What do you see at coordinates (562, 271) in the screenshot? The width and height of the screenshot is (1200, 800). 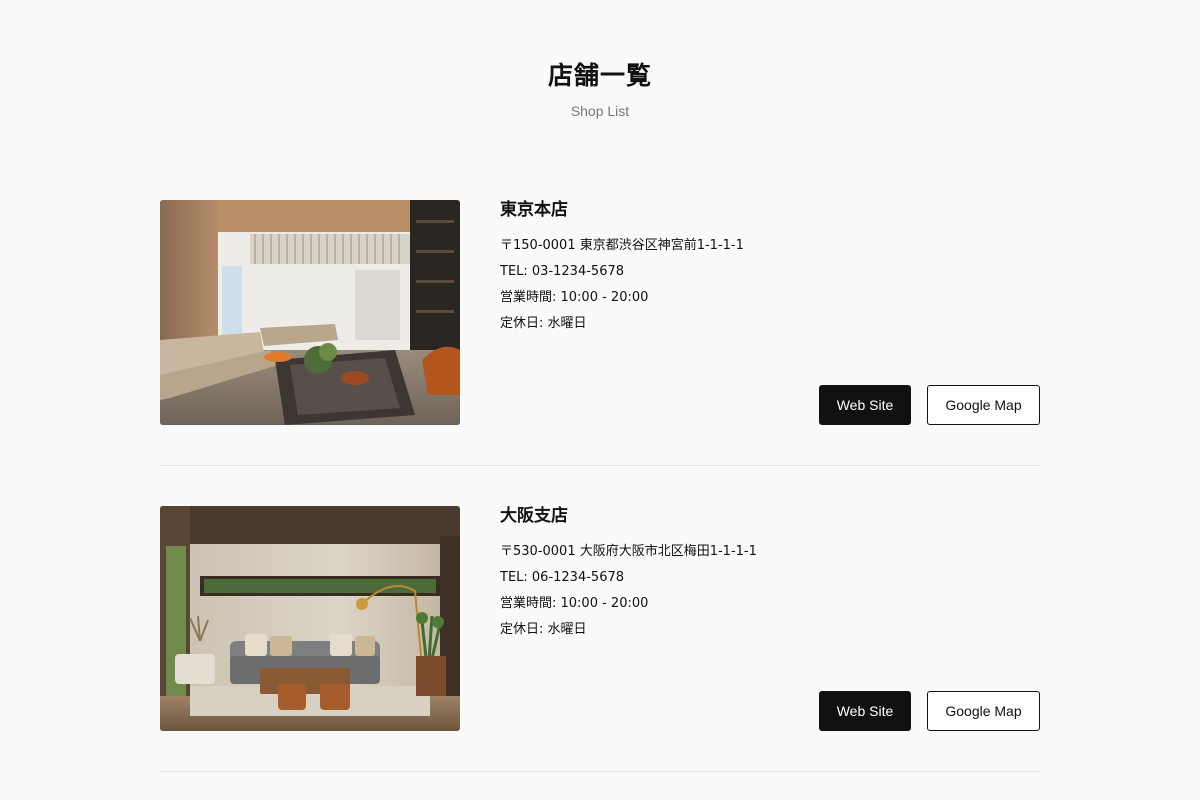 I see `shop-tel: TEL: 03-1234-5678` at bounding box center [562, 271].